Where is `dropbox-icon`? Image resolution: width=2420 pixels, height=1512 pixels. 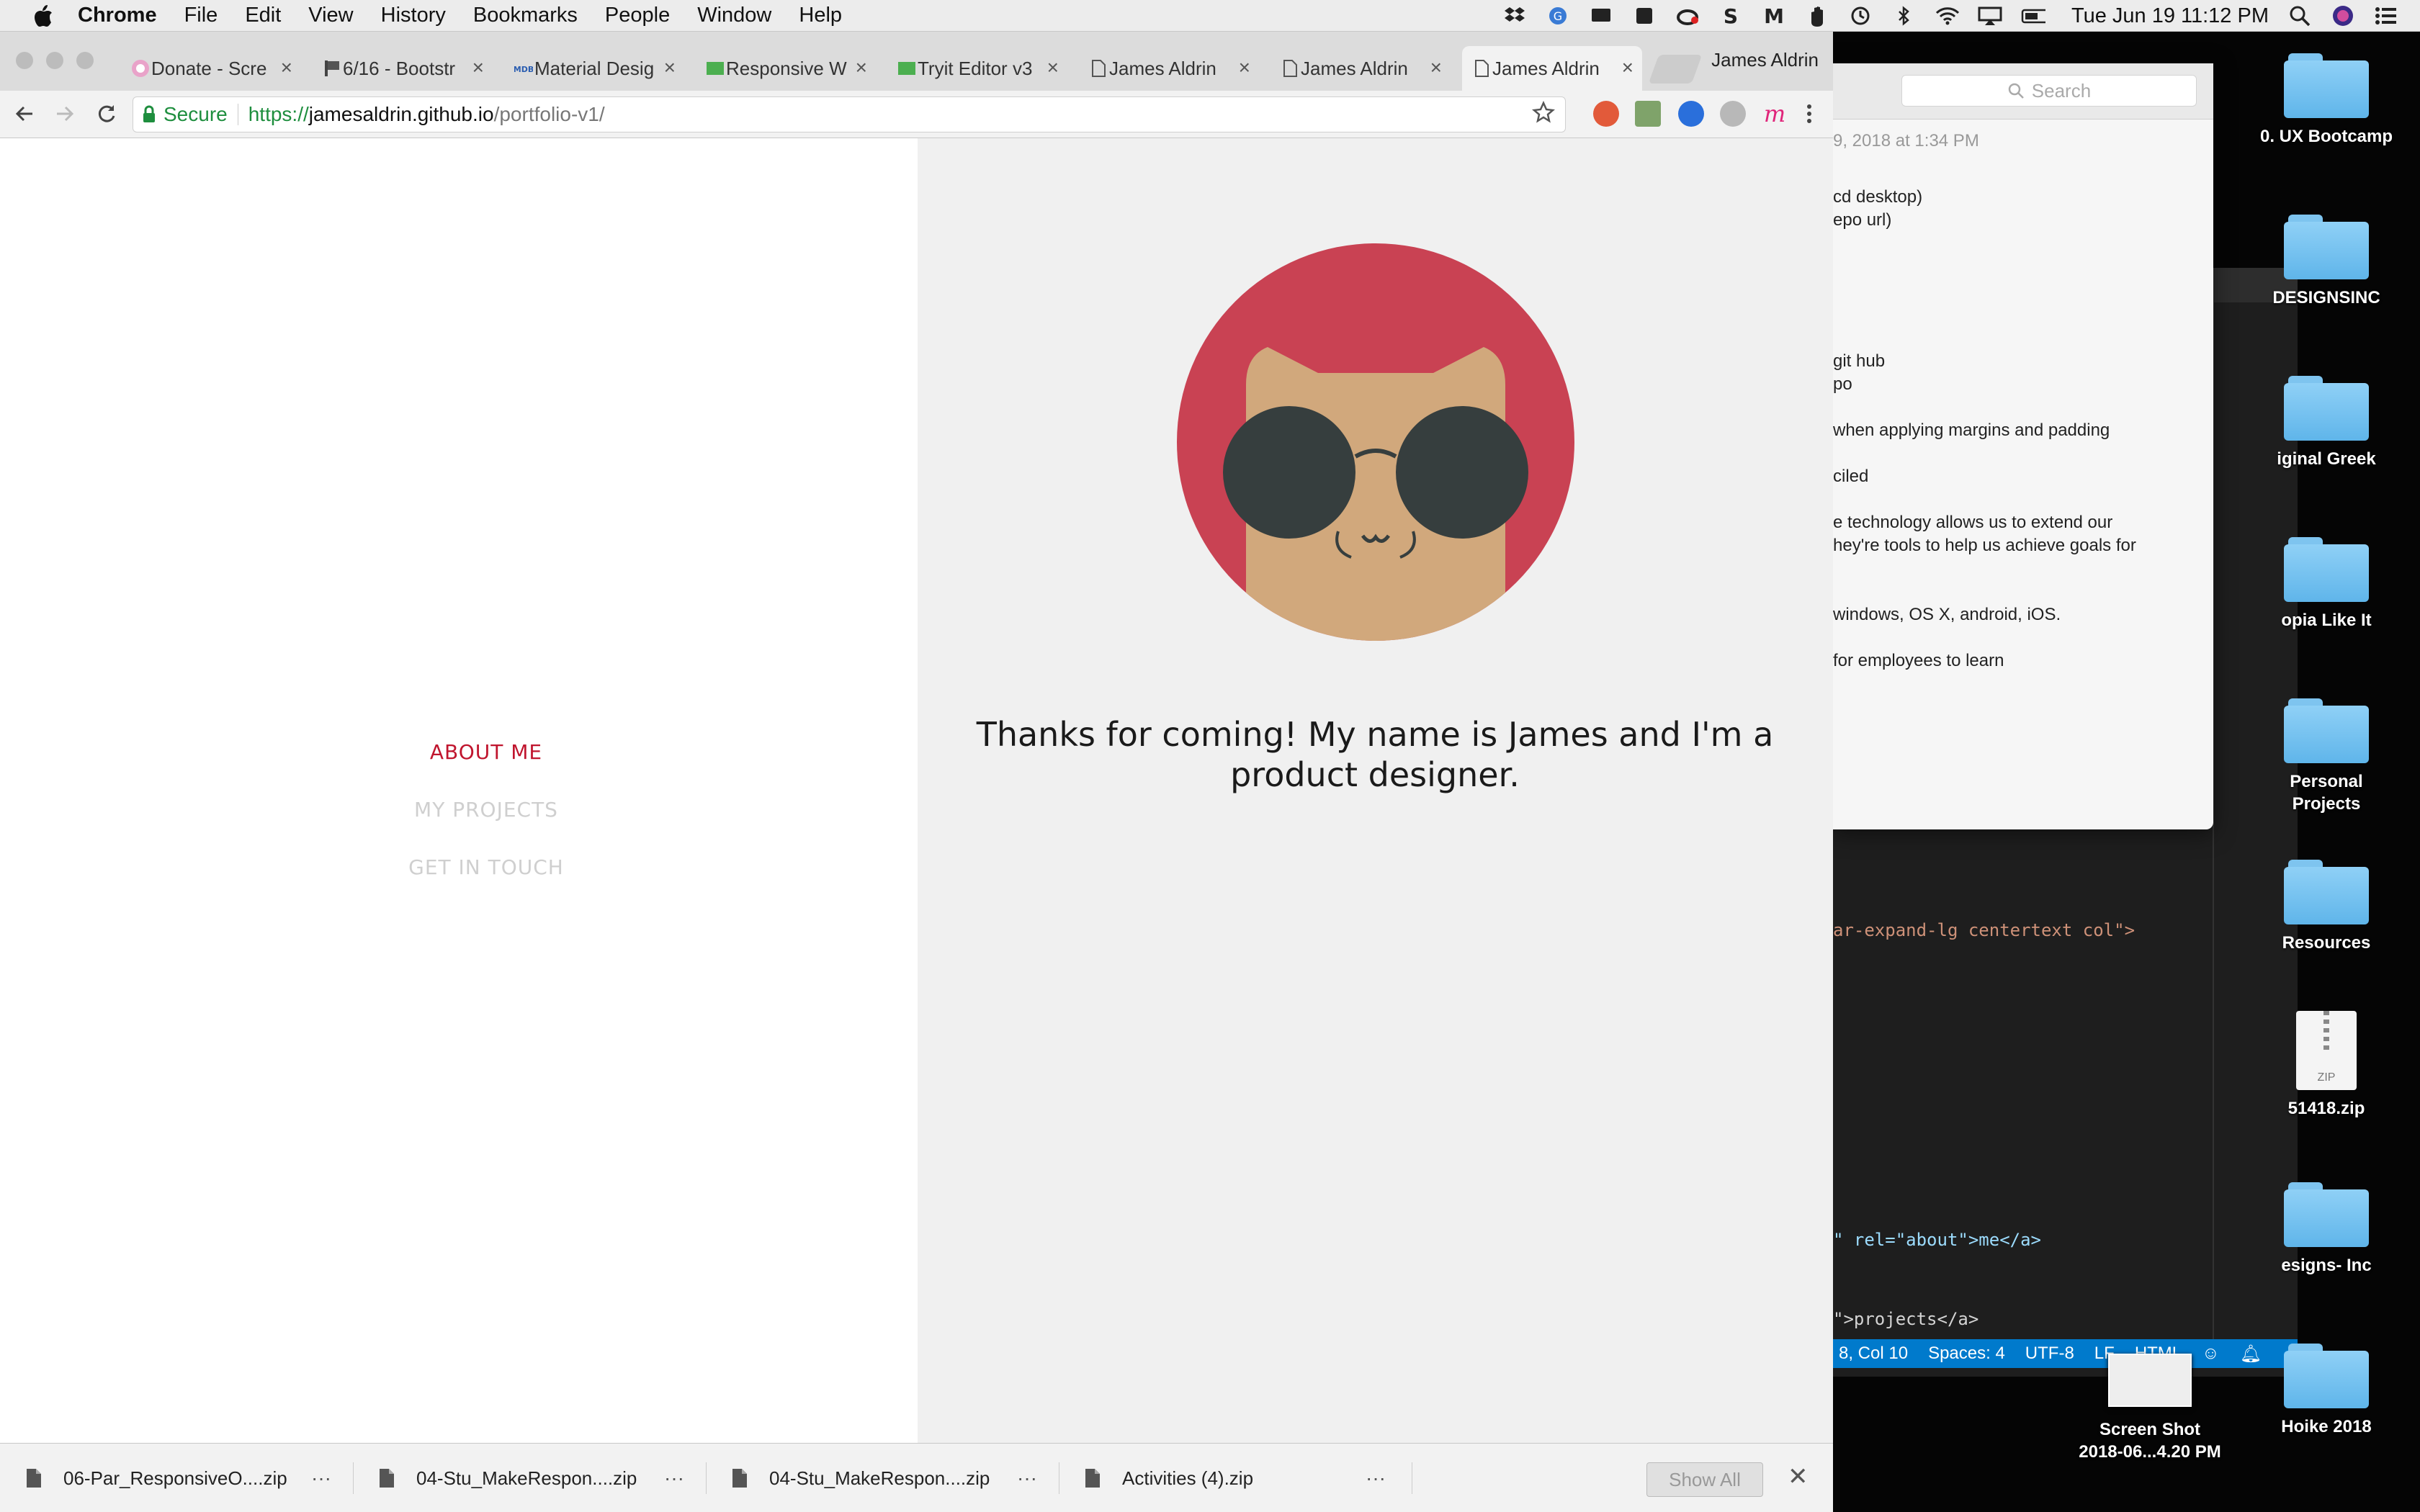
dropbox-icon is located at coordinates (1515, 16).